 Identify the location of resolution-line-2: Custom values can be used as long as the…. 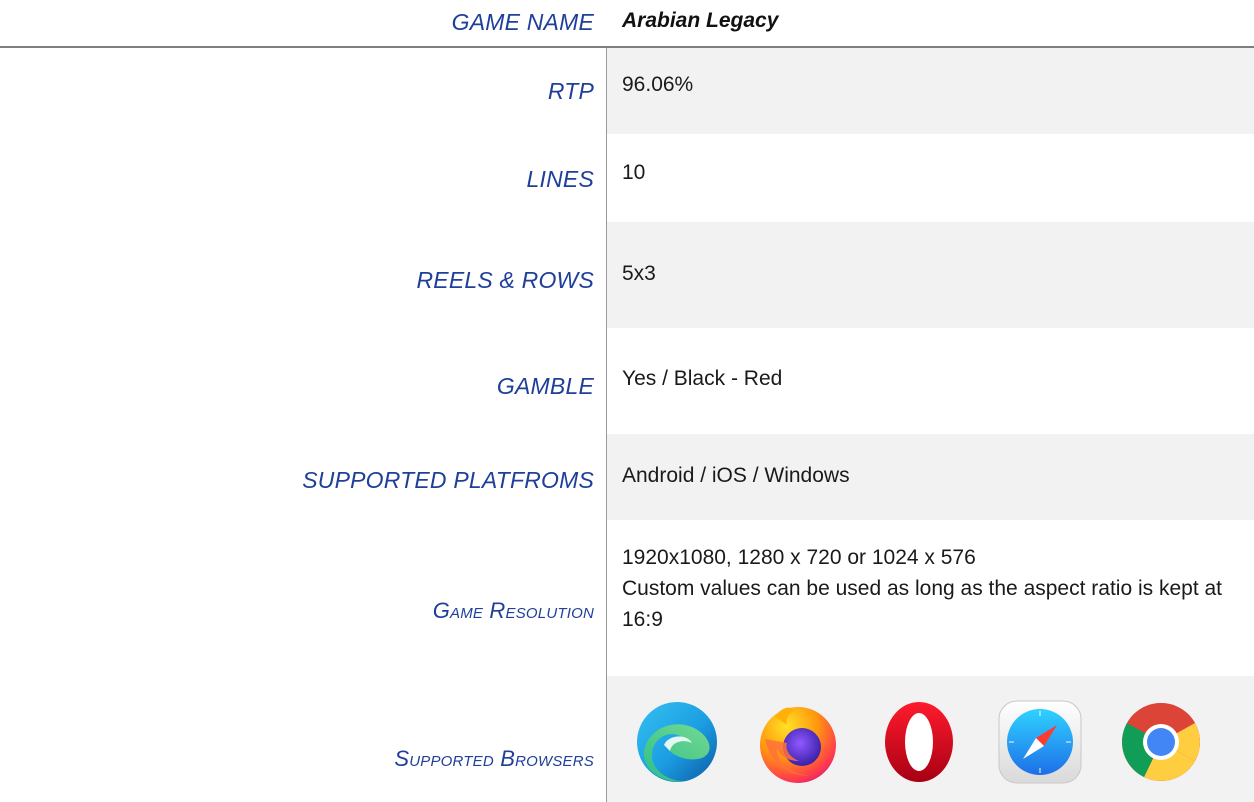
(922, 604).